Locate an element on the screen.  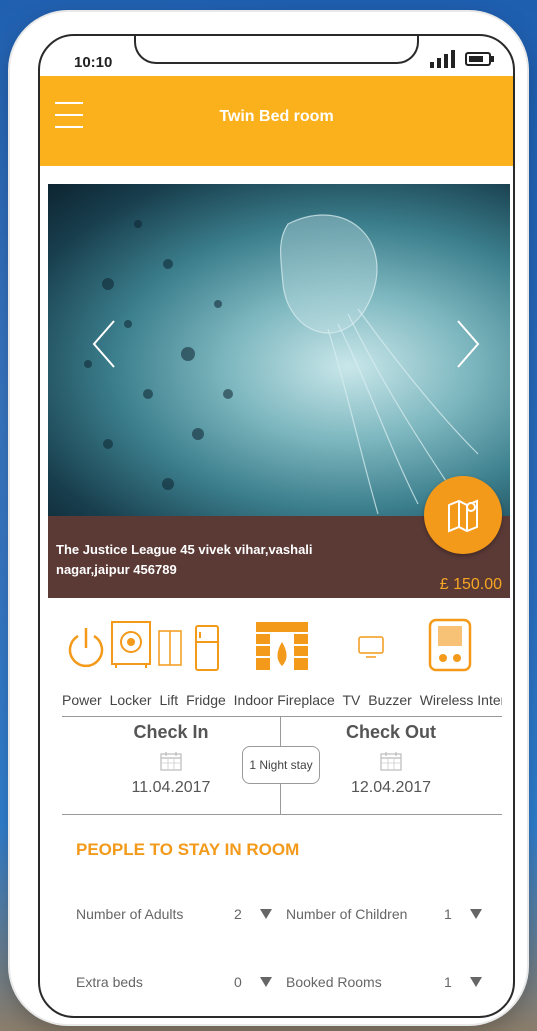
stay-length-badge: 1 Night stay is located at coordinates (281, 765).